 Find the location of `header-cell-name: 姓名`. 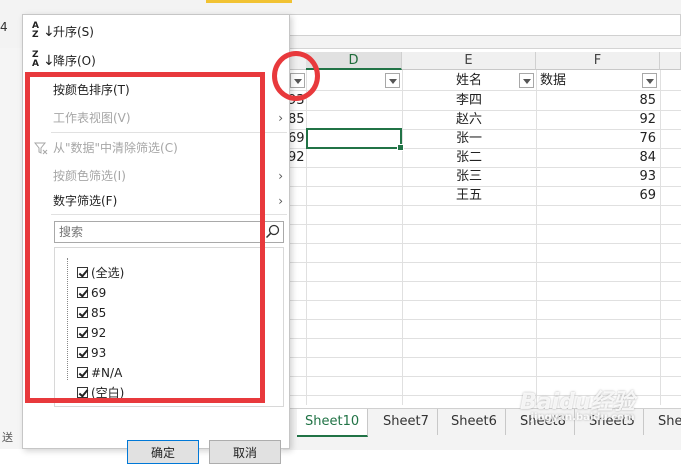

header-cell-name: 姓名 is located at coordinates (469, 81).